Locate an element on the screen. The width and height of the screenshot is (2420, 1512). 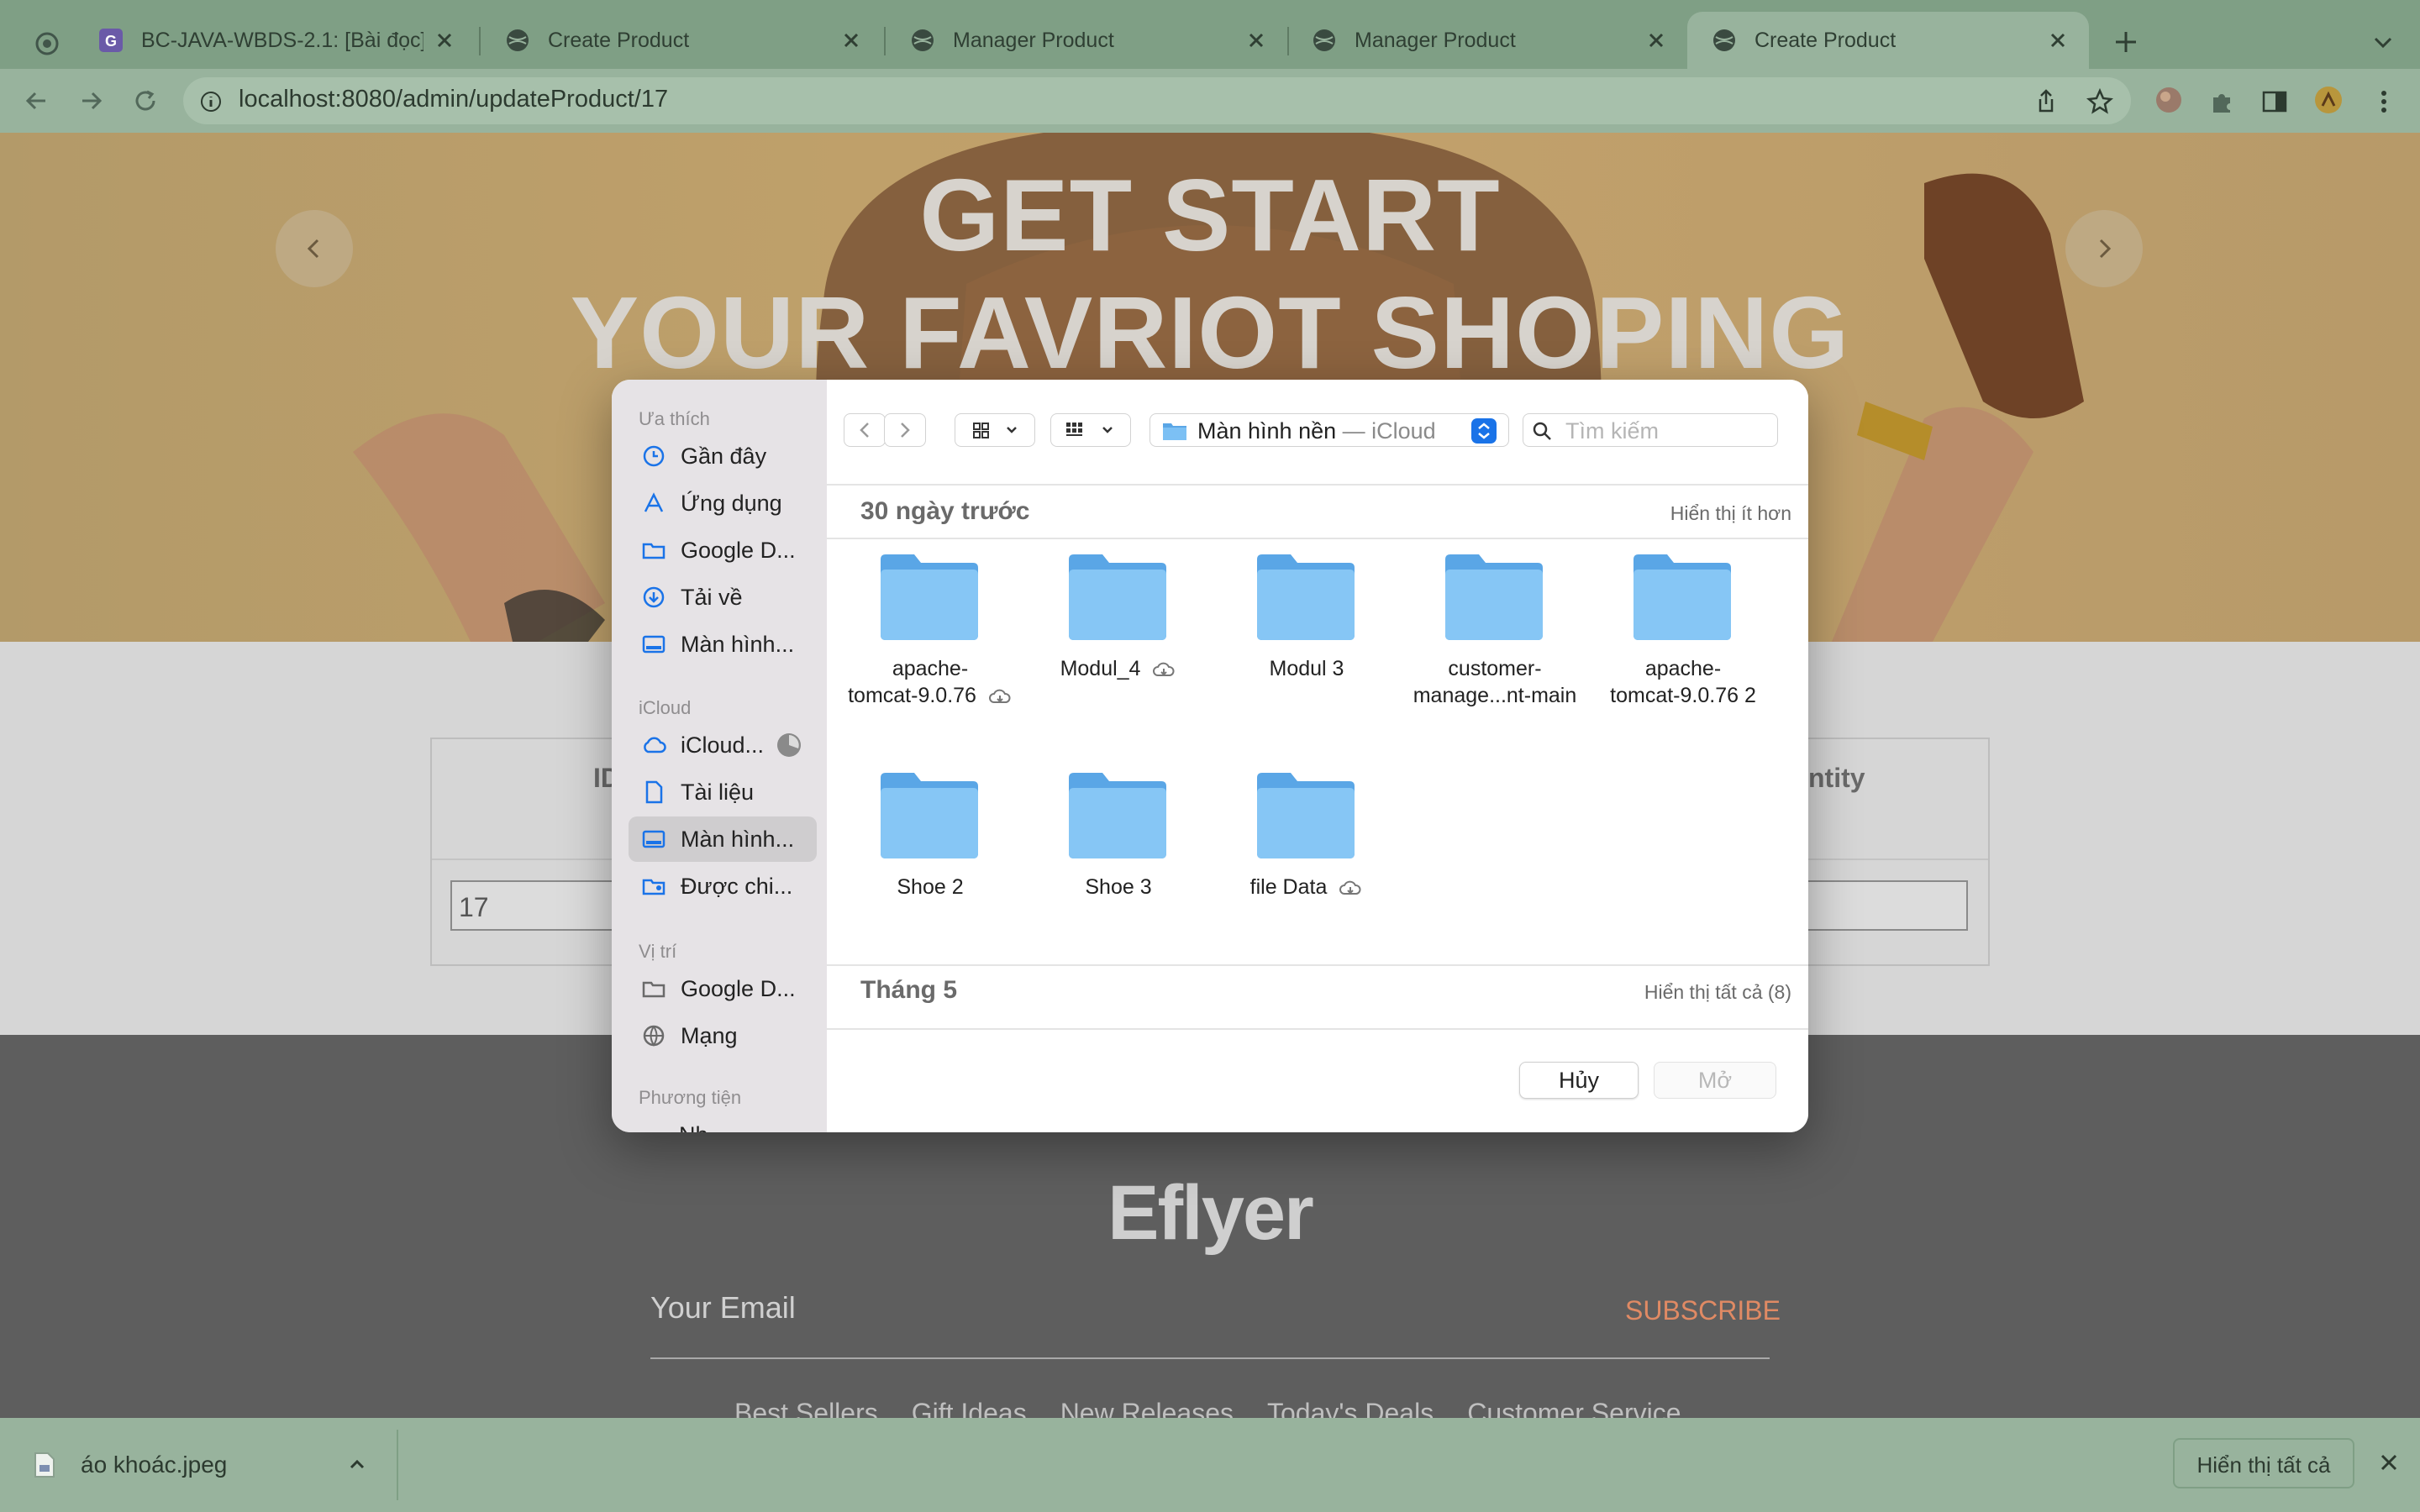
sidebar-item-documents: Tài liệu is located at coordinates (723, 792).